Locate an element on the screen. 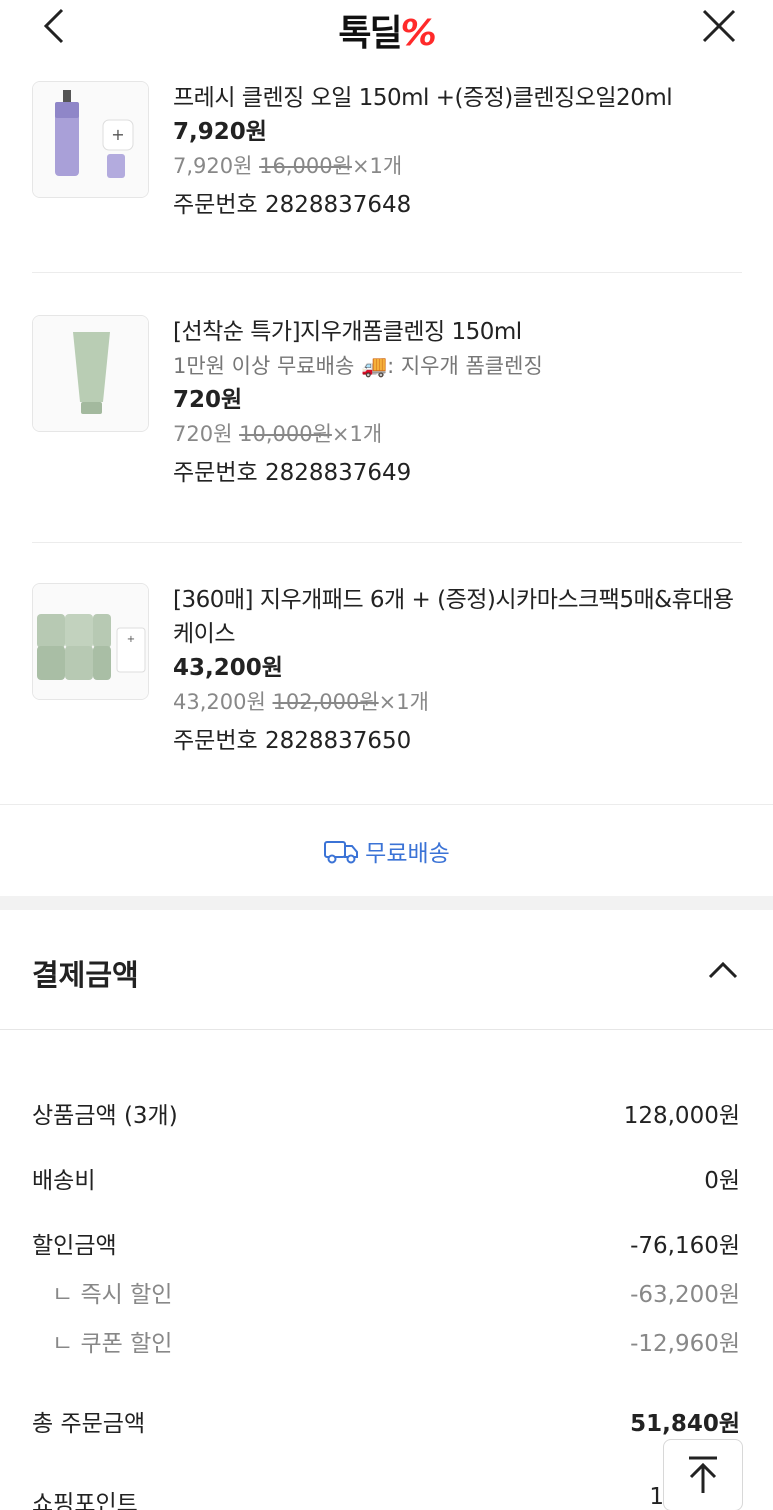 The height and width of the screenshot is (1510, 773). collapse-button is located at coordinates (723, 970).